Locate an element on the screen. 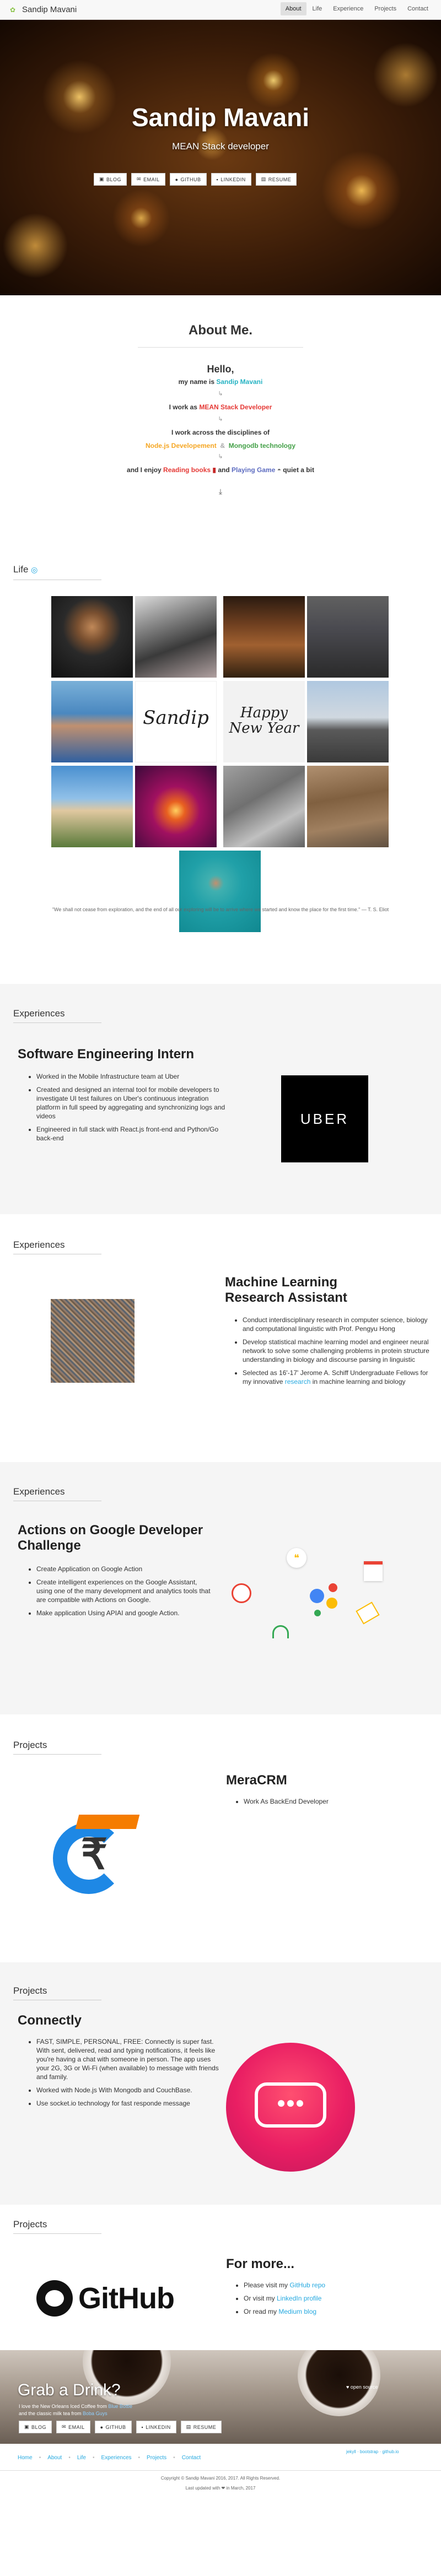 This screenshot has height=2576, width=441. photo-diwali is located at coordinates (176, 806).